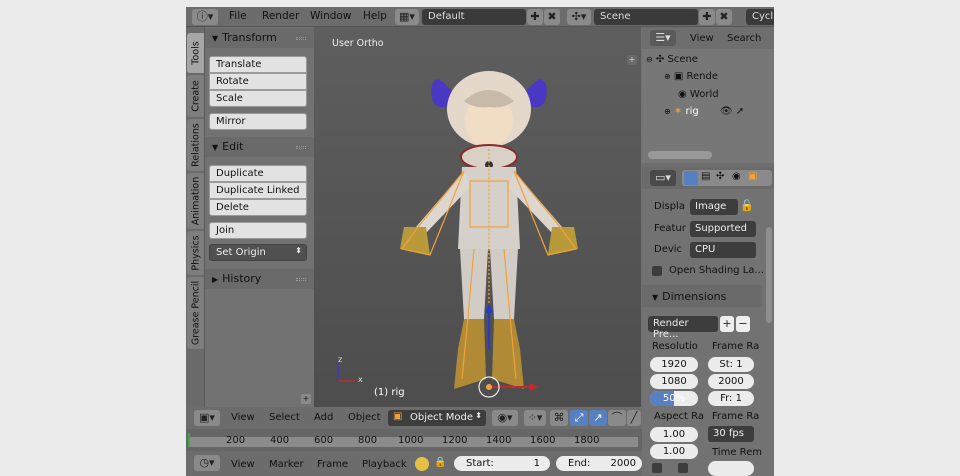 This screenshot has height=476, width=960. I want to click on properties-editor-type-icon: ▭▾, so click(663, 178).